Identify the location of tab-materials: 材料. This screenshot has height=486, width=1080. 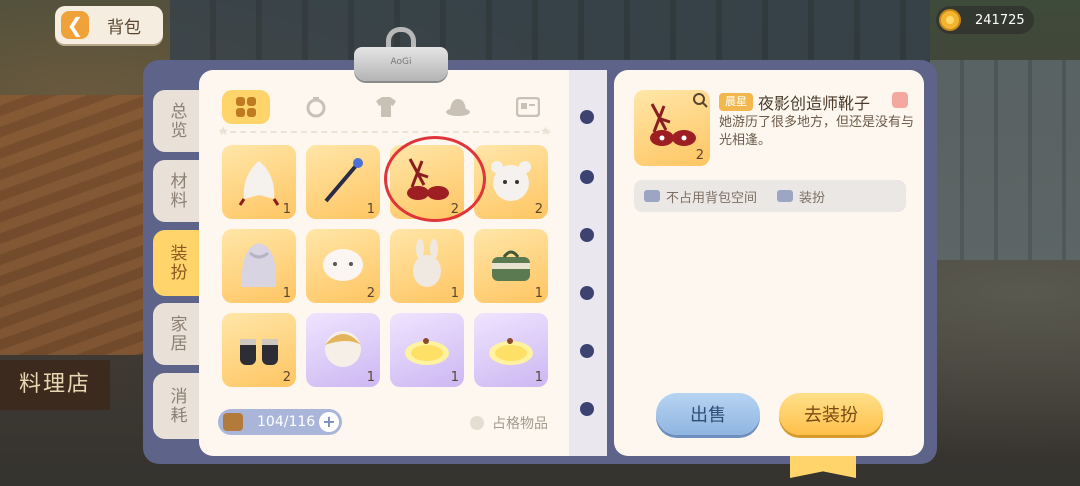
(177, 191).